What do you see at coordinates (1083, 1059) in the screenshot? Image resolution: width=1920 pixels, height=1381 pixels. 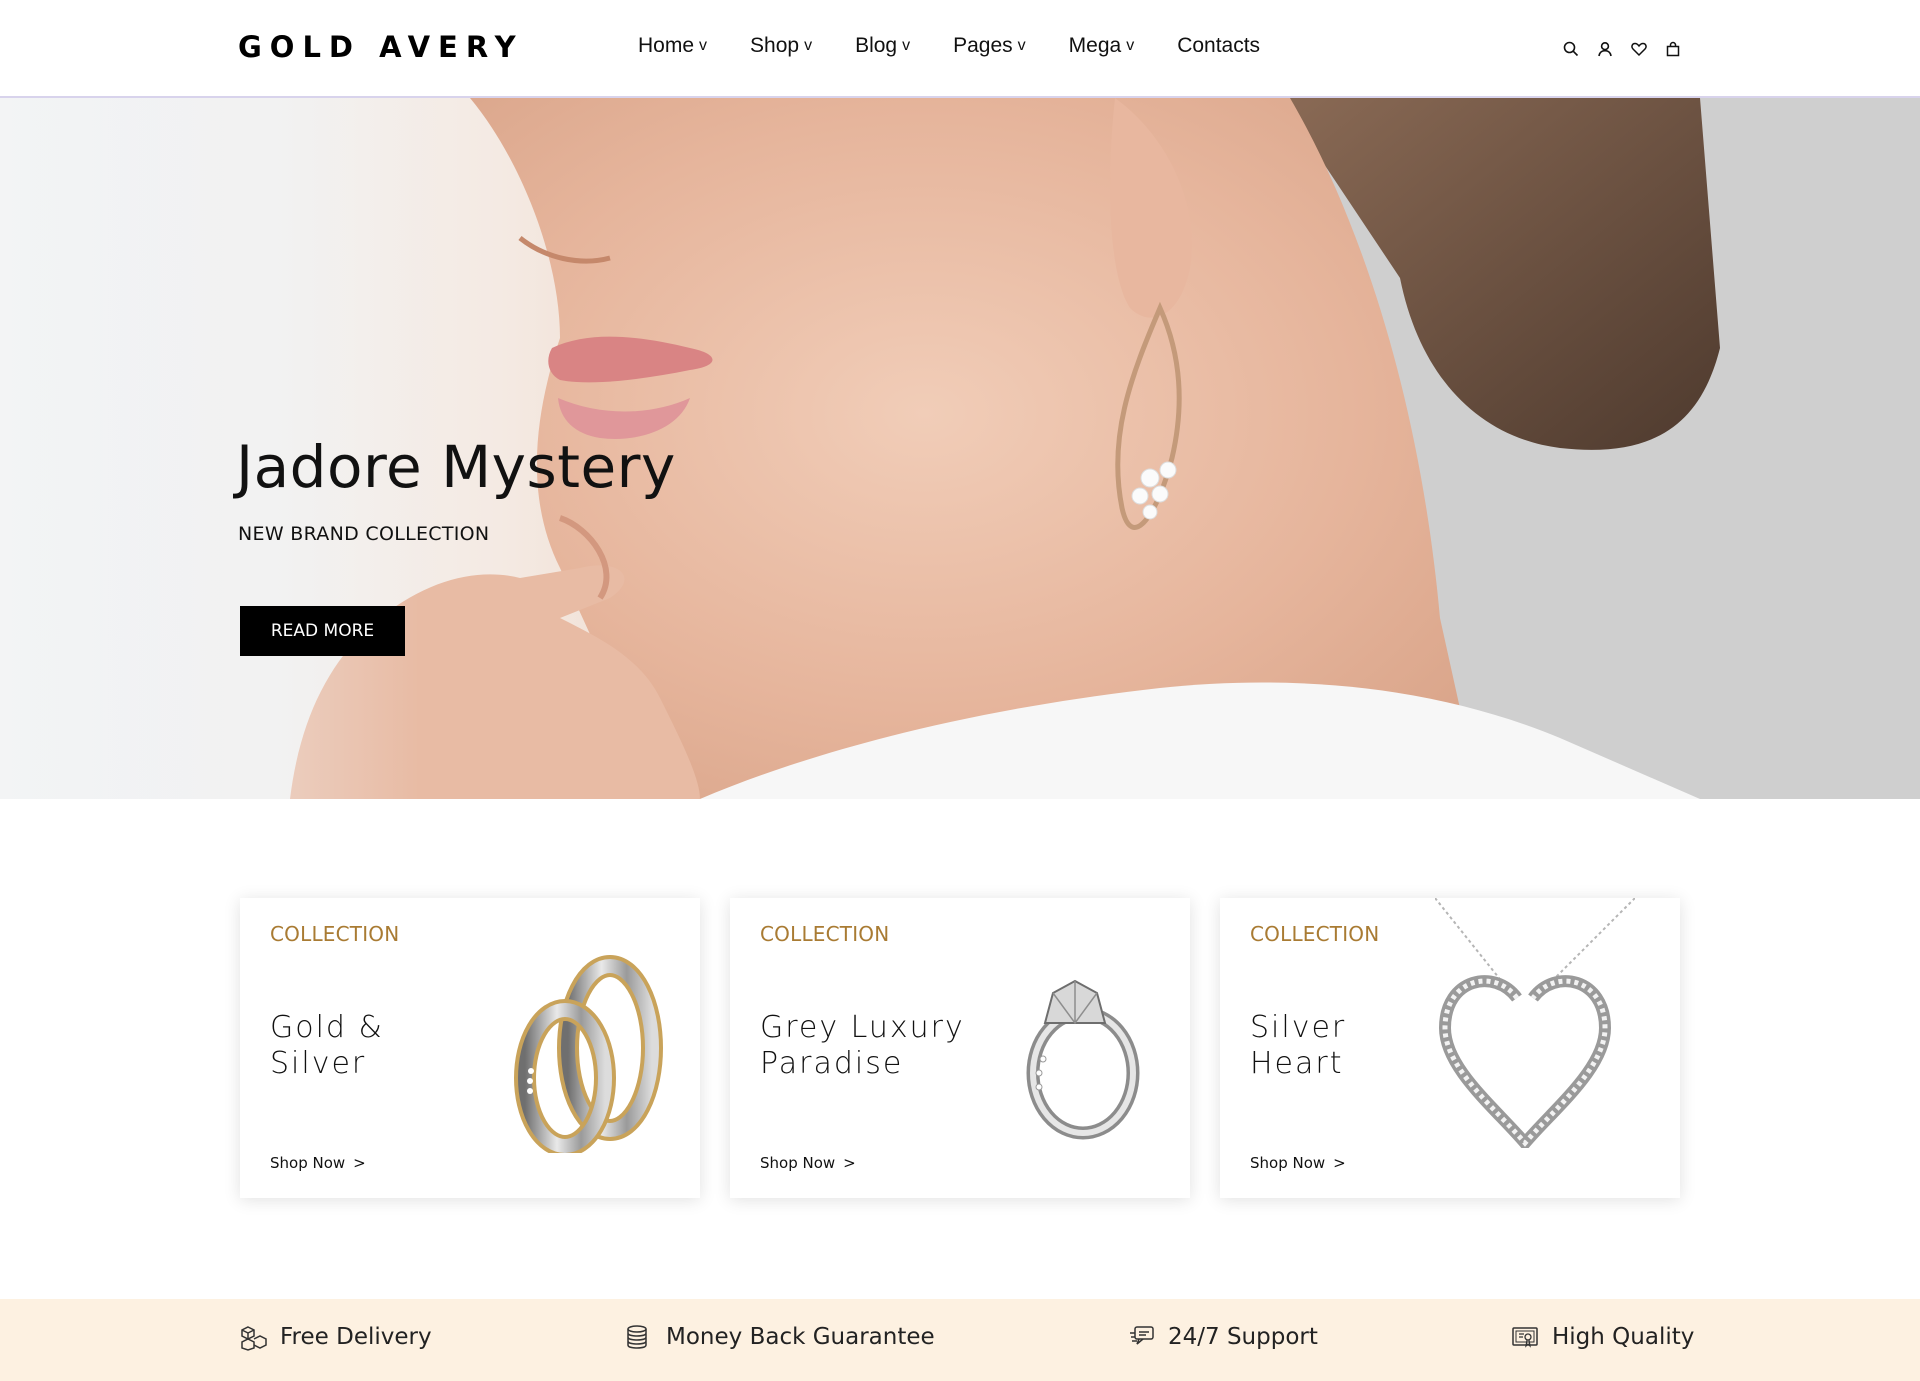 I see `diamond-ring-image` at bounding box center [1083, 1059].